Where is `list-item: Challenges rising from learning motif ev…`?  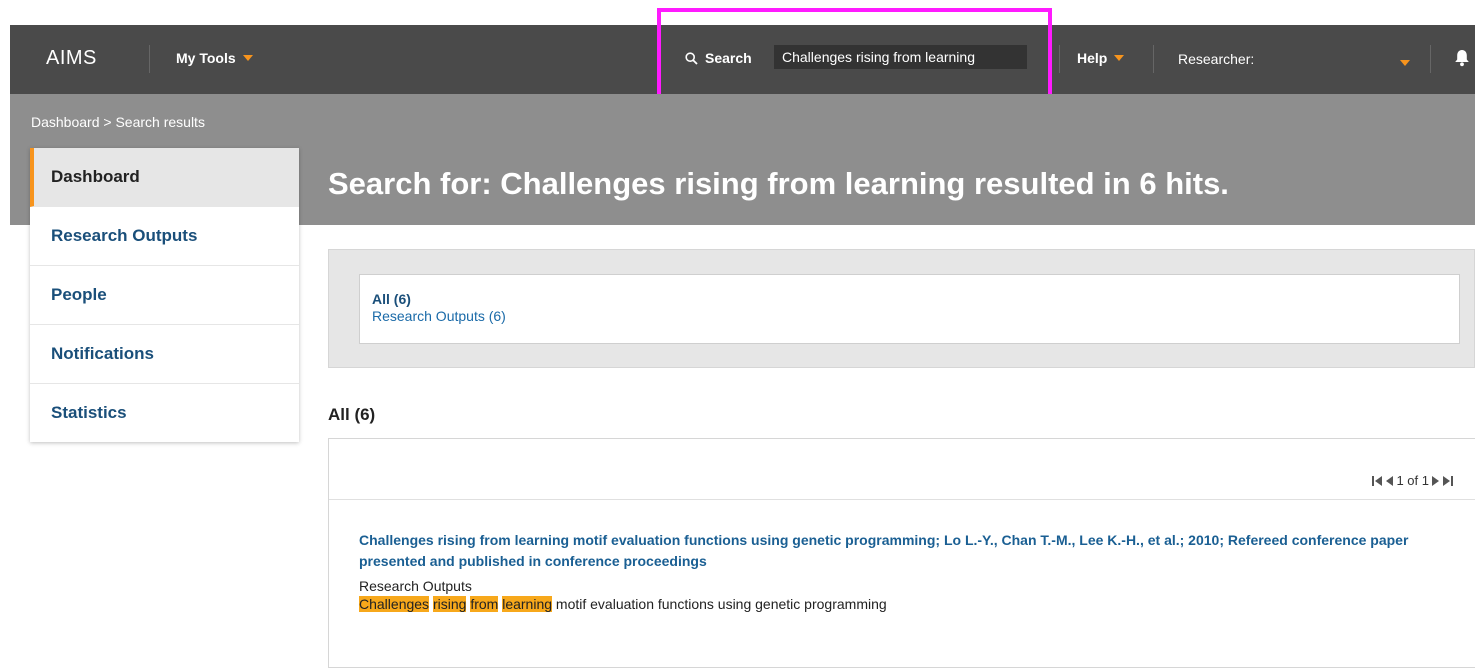
list-item: Challenges rising from learning motif ev… is located at coordinates (899, 571).